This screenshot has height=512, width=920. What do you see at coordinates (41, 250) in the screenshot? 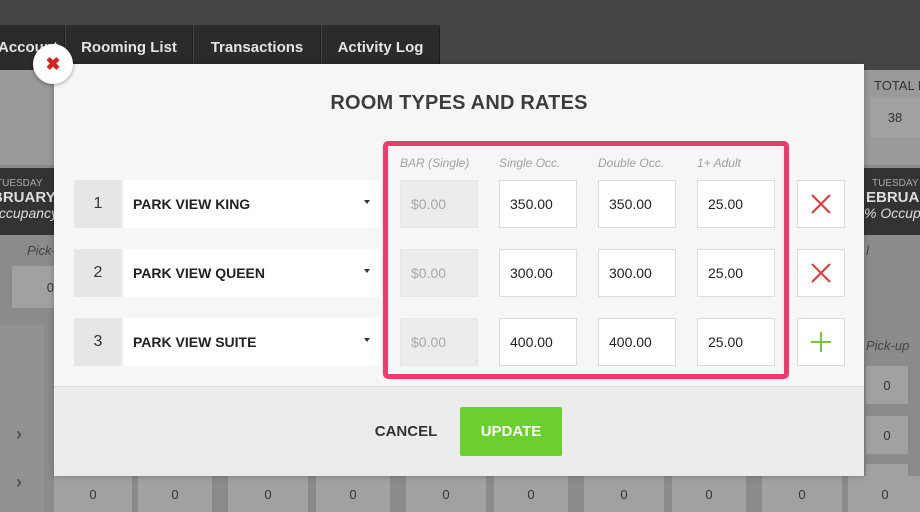
I see `pickup-label-left: Pick-` at bounding box center [41, 250].